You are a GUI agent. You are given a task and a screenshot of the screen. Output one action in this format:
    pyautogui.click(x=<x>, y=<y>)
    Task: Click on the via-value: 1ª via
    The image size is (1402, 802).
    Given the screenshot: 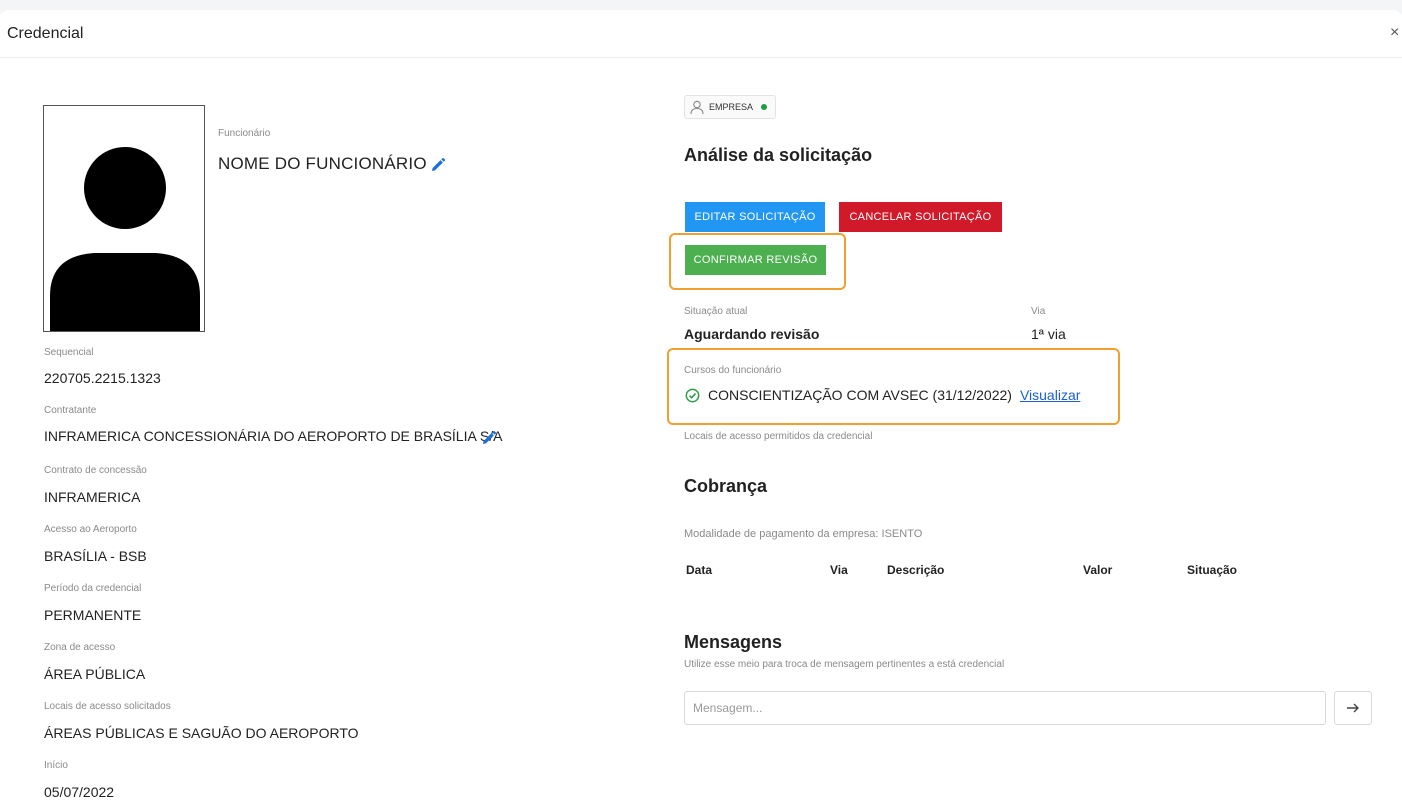 What is the action you would take?
    pyautogui.click(x=1048, y=334)
    